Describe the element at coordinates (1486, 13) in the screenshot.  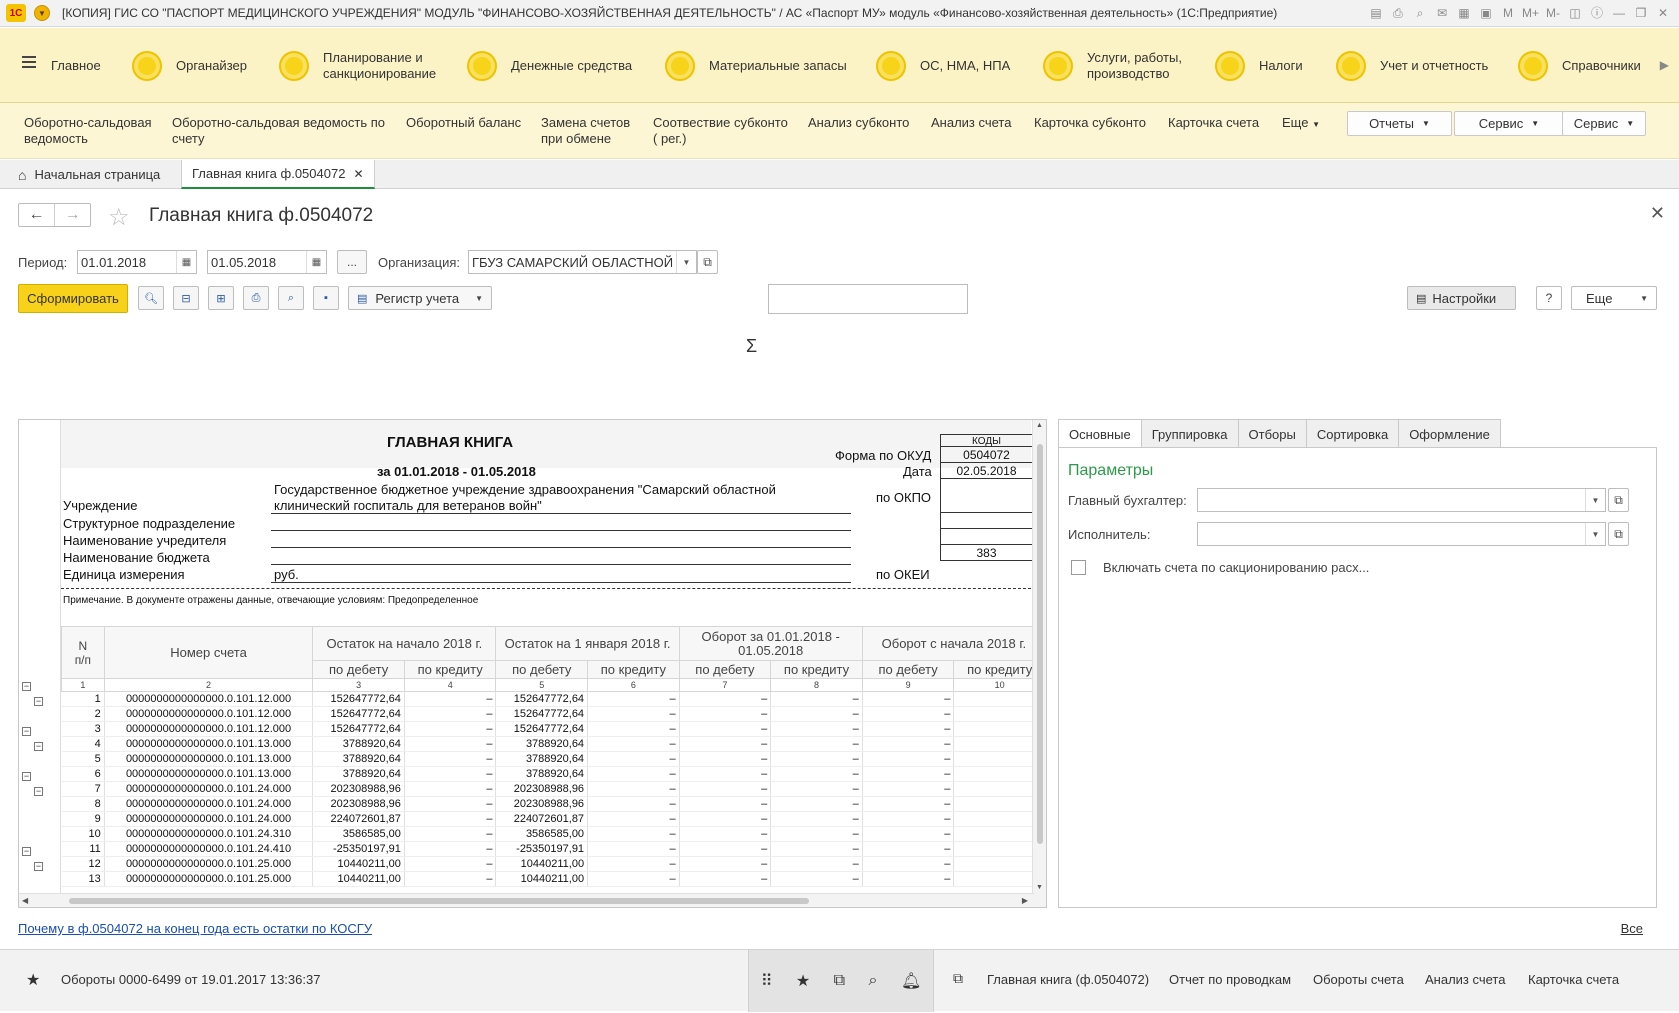
I see `calendar-icon: ▣` at that location.